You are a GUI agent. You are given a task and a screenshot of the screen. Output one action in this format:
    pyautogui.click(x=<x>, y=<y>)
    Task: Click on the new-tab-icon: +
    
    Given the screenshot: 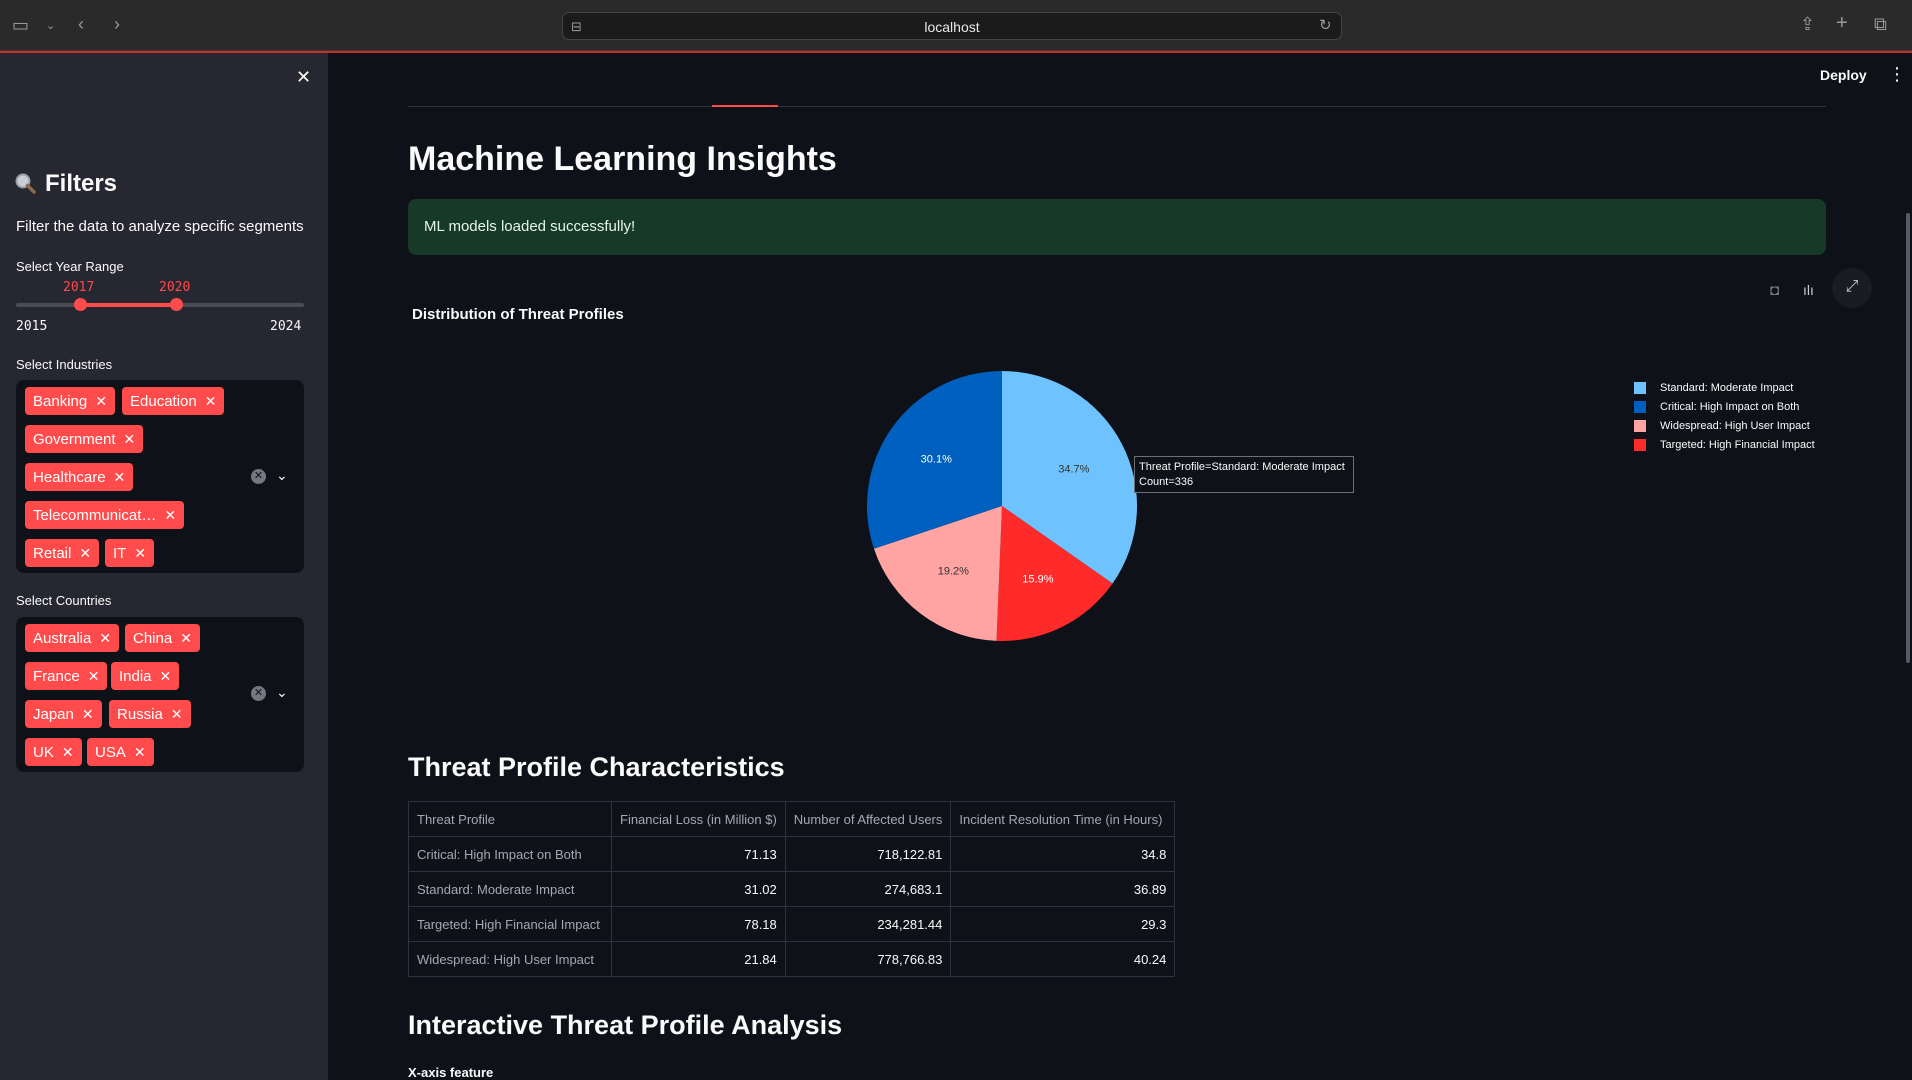 What is the action you would take?
    pyautogui.click(x=1842, y=23)
    